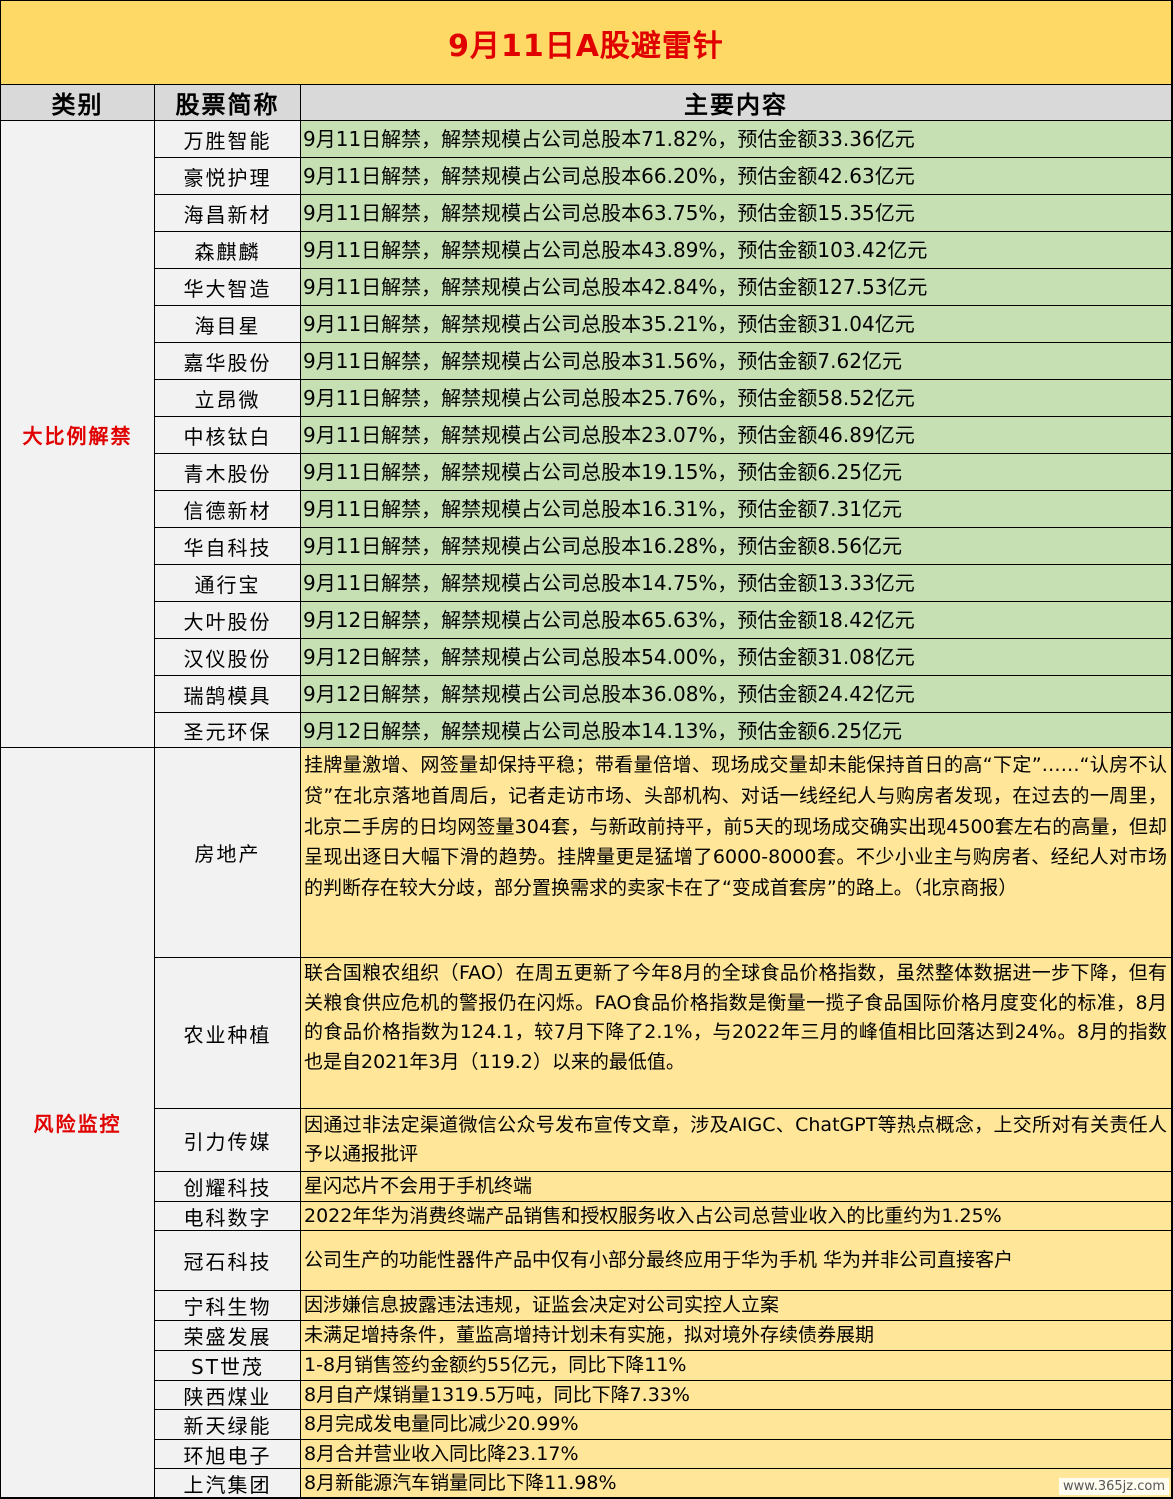  Describe the element at coordinates (736, 1395) in the screenshot. I see `news-content: 8月自产煤销量1319.5万吨，同比下降7.33%` at that location.